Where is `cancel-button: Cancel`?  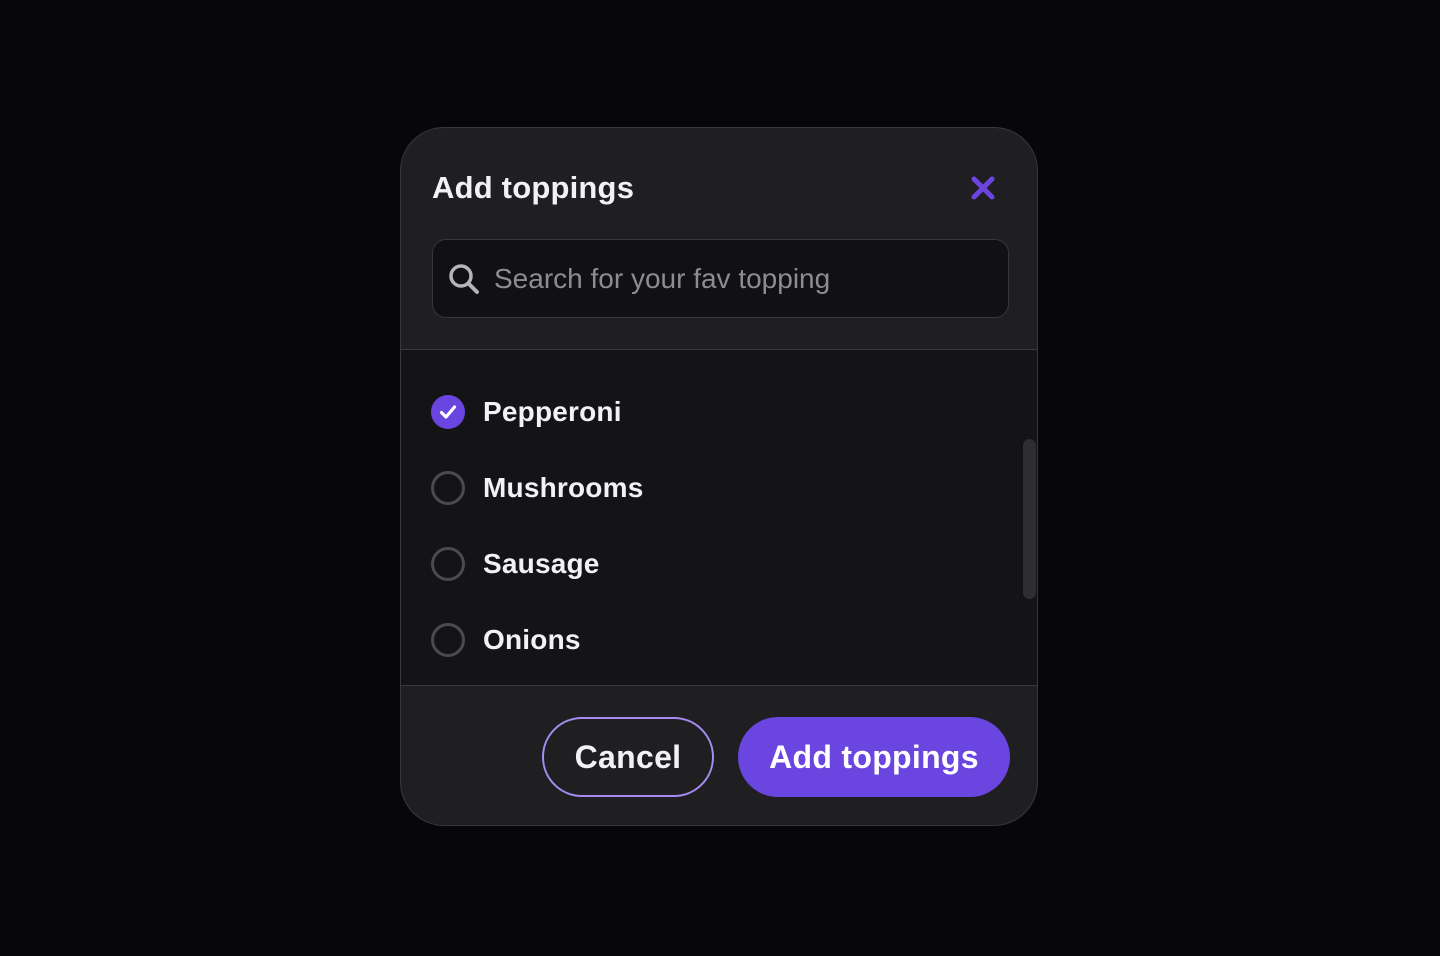 cancel-button: Cancel is located at coordinates (628, 757).